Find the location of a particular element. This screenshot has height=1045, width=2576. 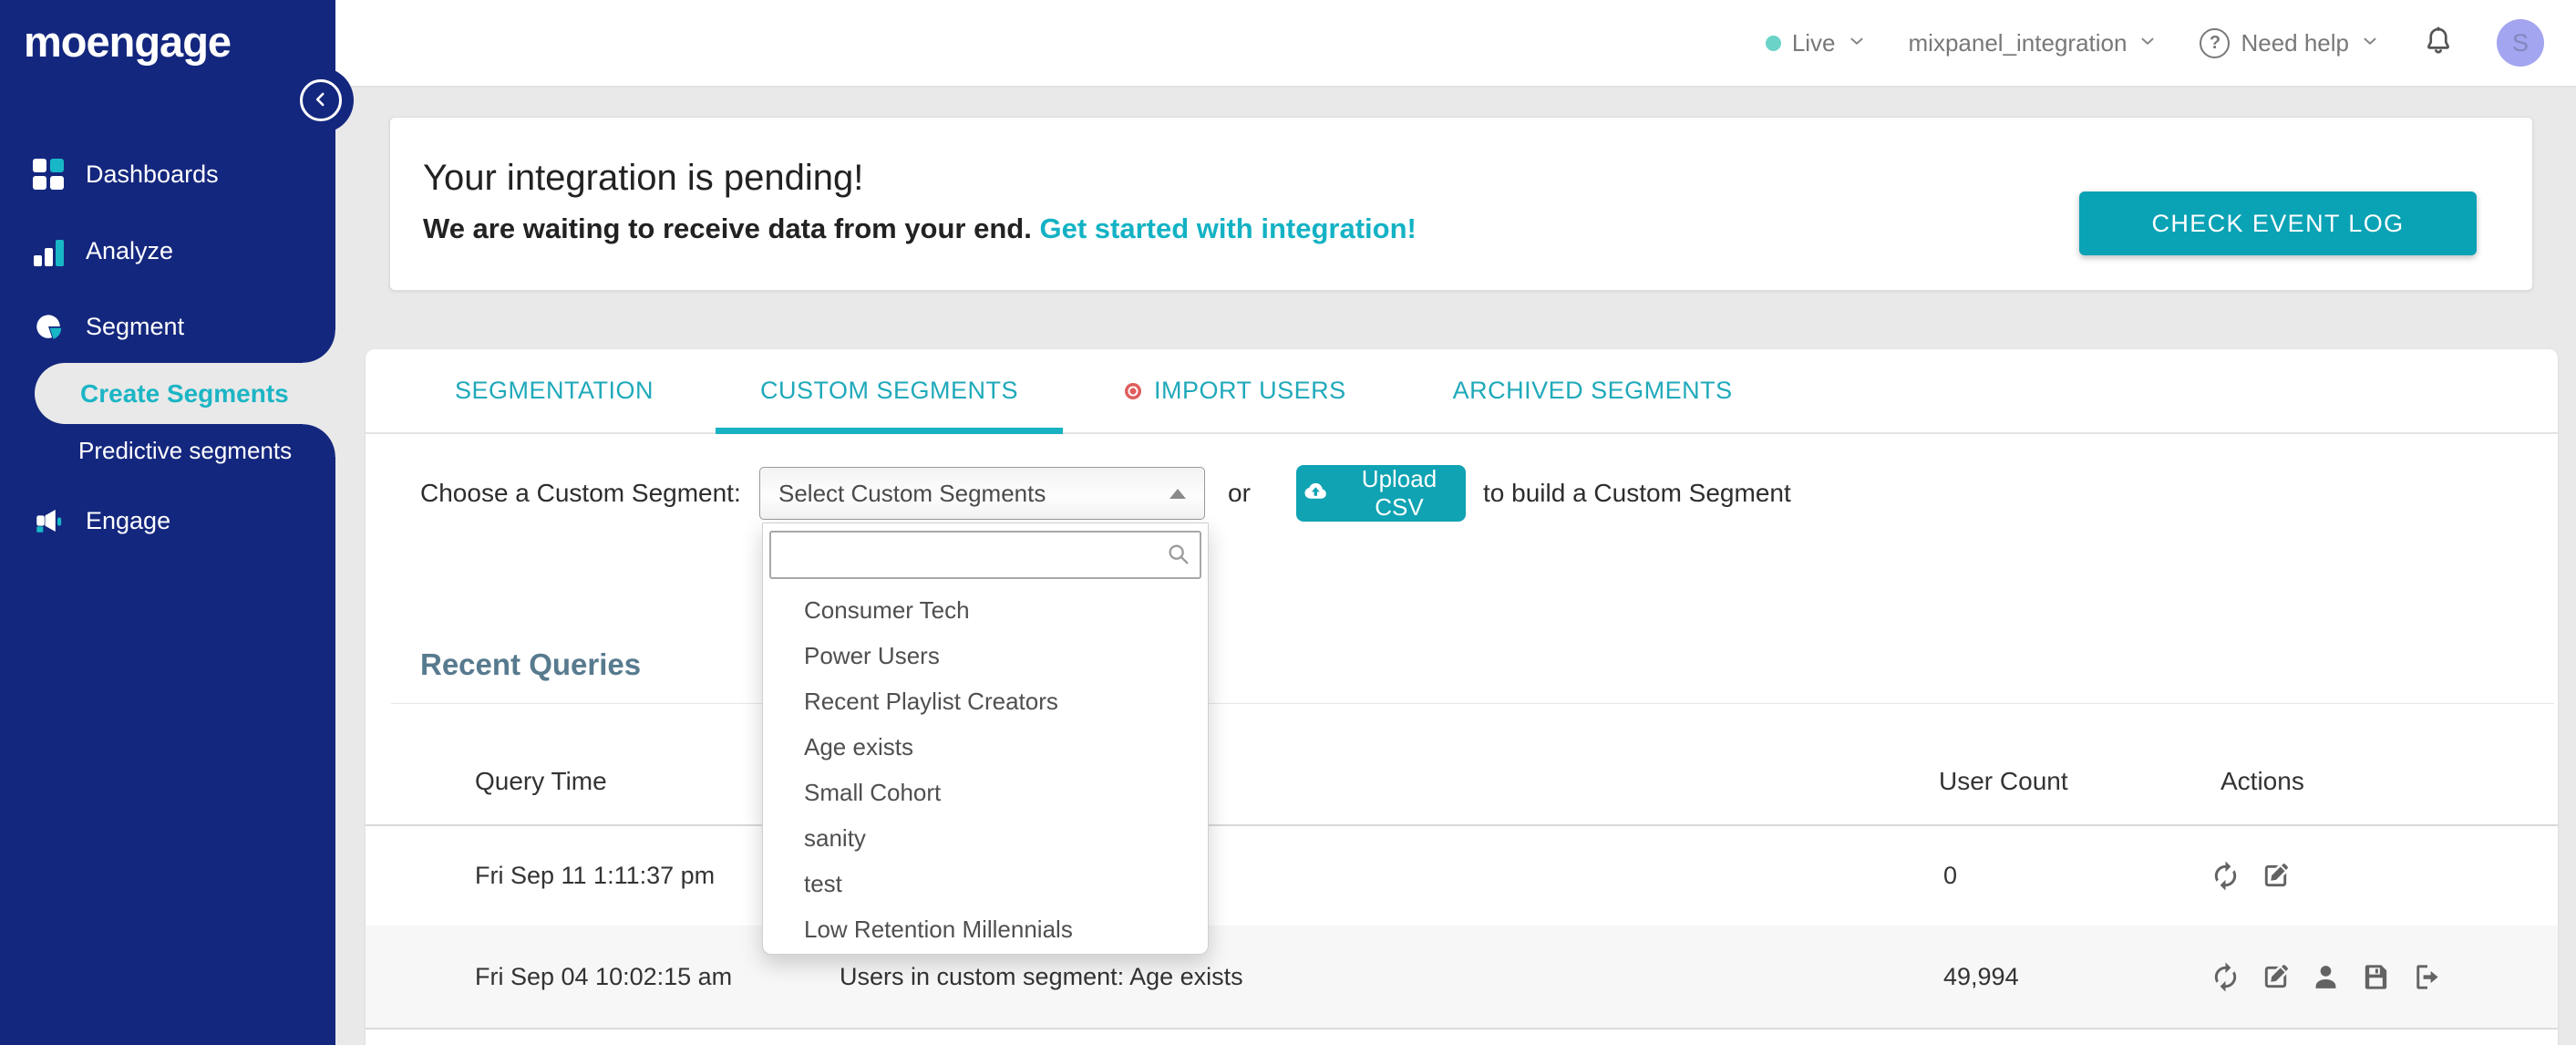

cloud-upload-icon is located at coordinates (1315, 494).